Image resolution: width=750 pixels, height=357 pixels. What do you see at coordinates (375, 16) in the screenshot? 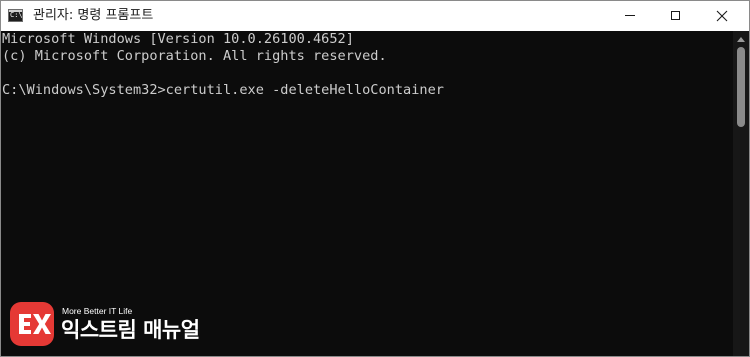
I see `title-bar: C:\ 관리자: 명령 프롬프트` at bounding box center [375, 16].